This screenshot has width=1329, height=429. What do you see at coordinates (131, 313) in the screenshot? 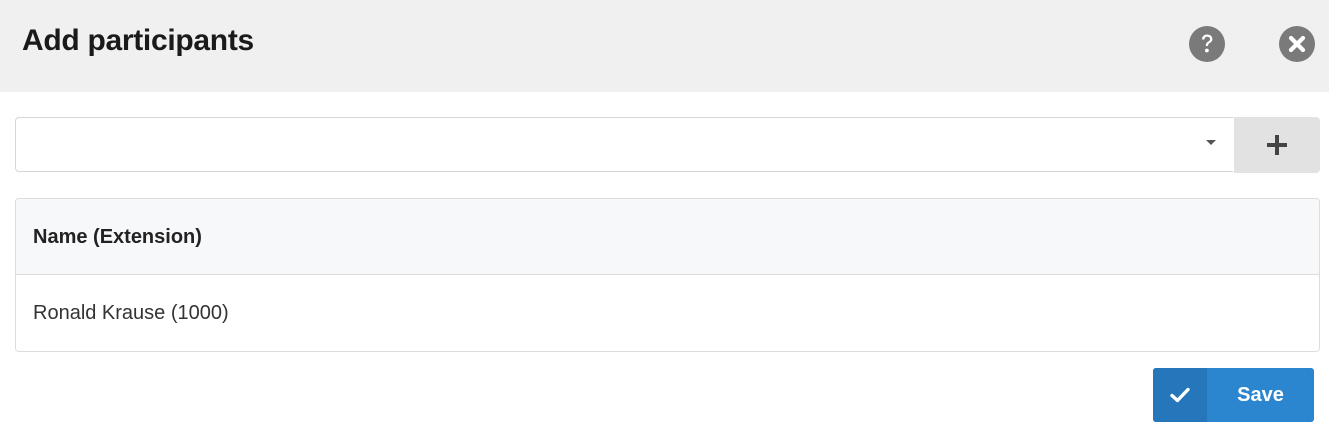
I see `participant-name-cell: Ronald Krause (1000)` at bounding box center [131, 313].